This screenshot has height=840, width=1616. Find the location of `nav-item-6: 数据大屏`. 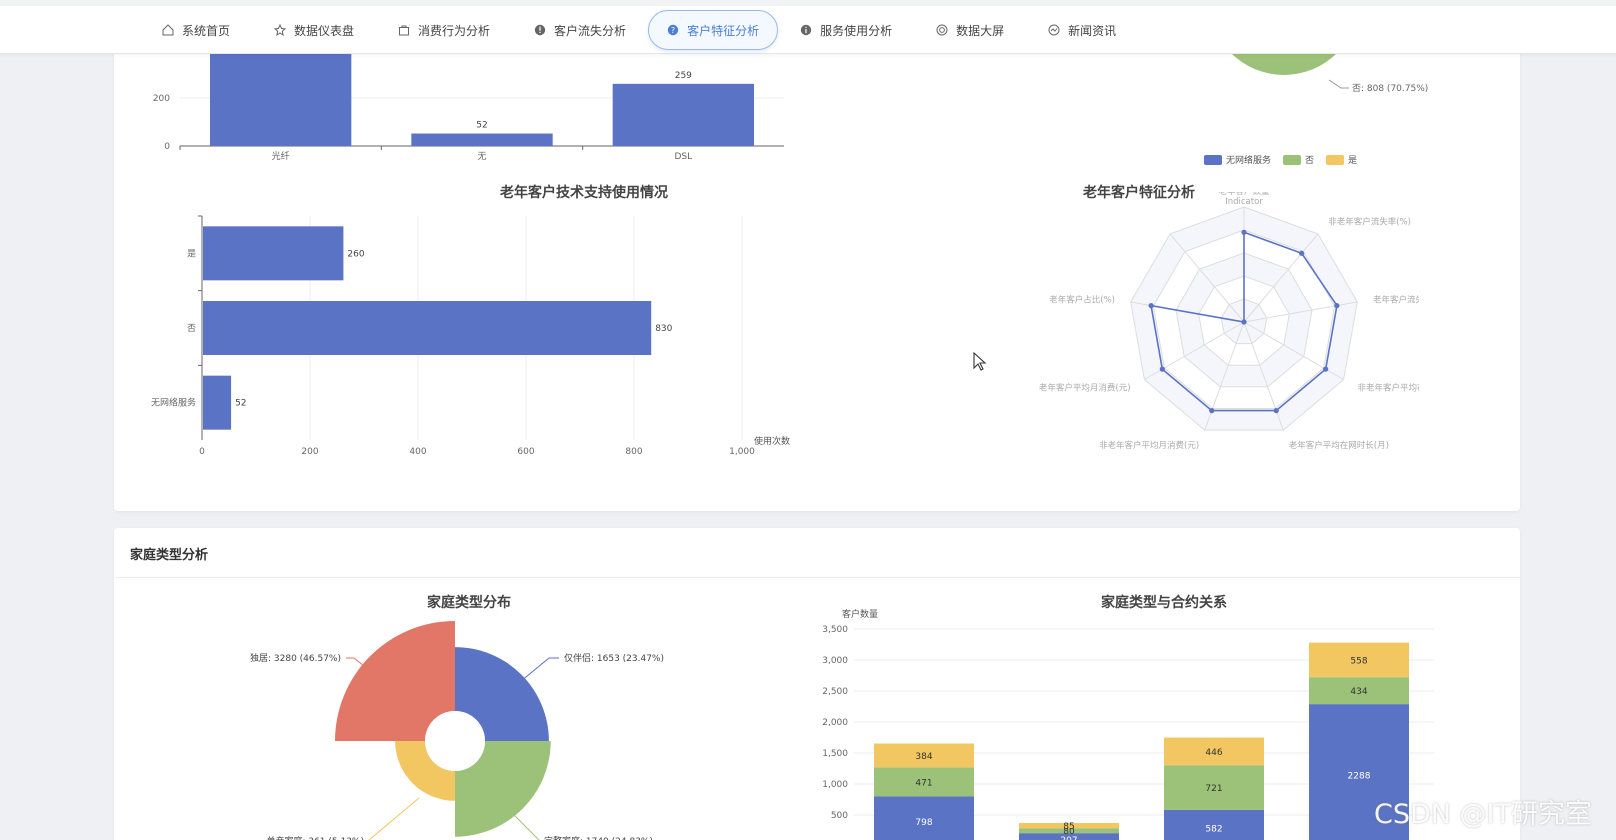

nav-item-6: 数据大屏 is located at coordinates (970, 30).